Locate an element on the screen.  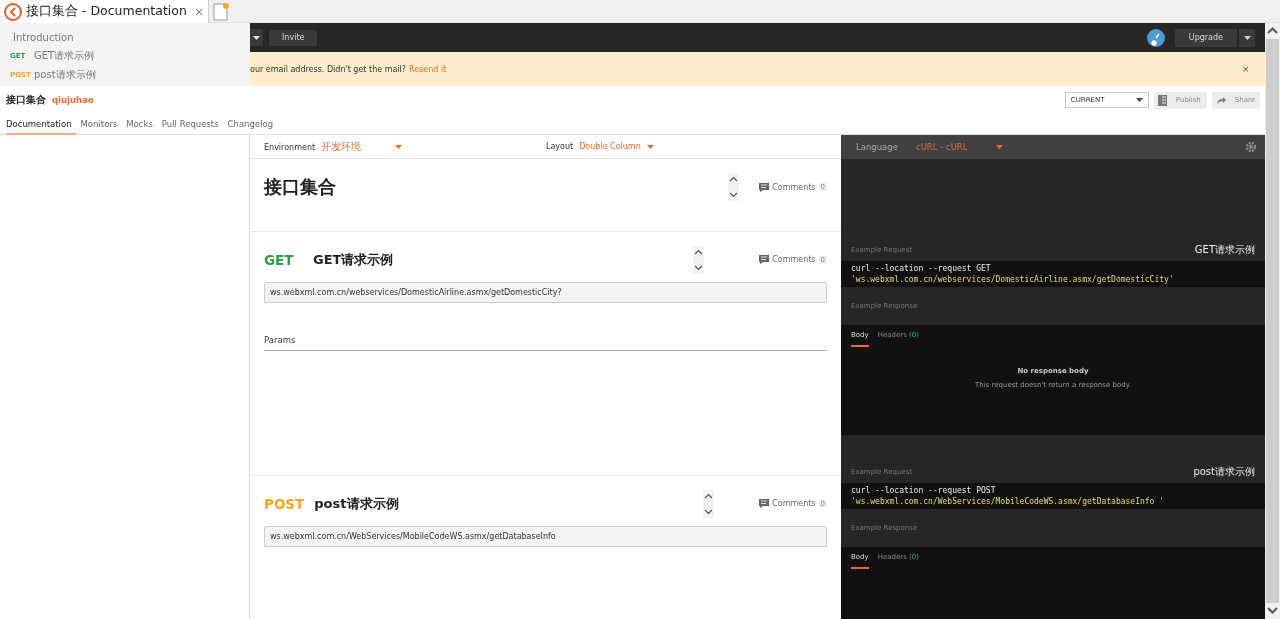
layout-label: Layout is located at coordinates (560, 146).